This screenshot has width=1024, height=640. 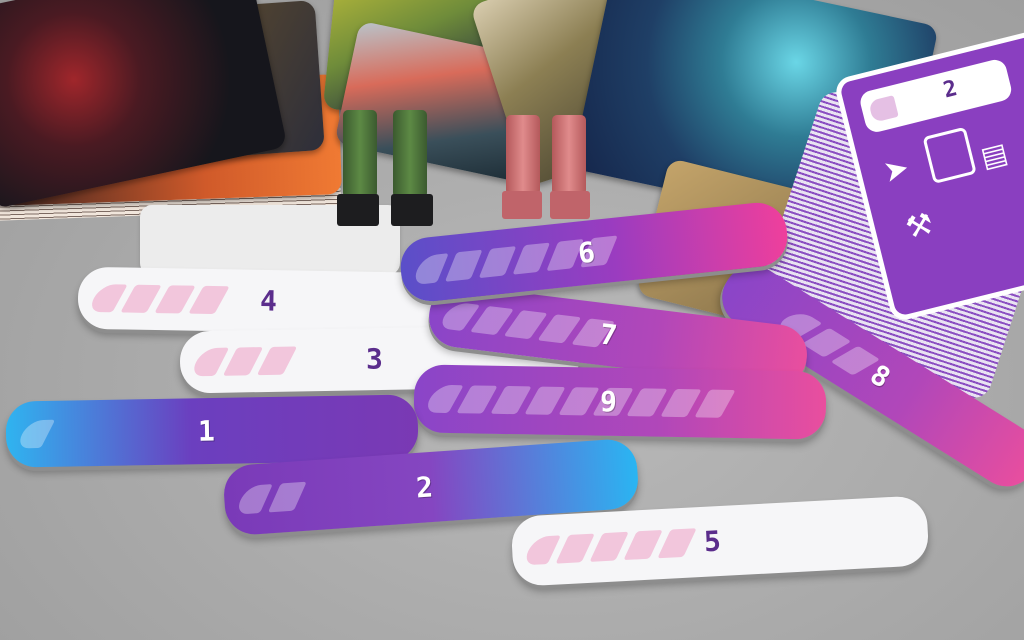 What do you see at coordinates (883, 109) in the screenshot?
I see `card-level-bar` at bounding box center [883, 109].